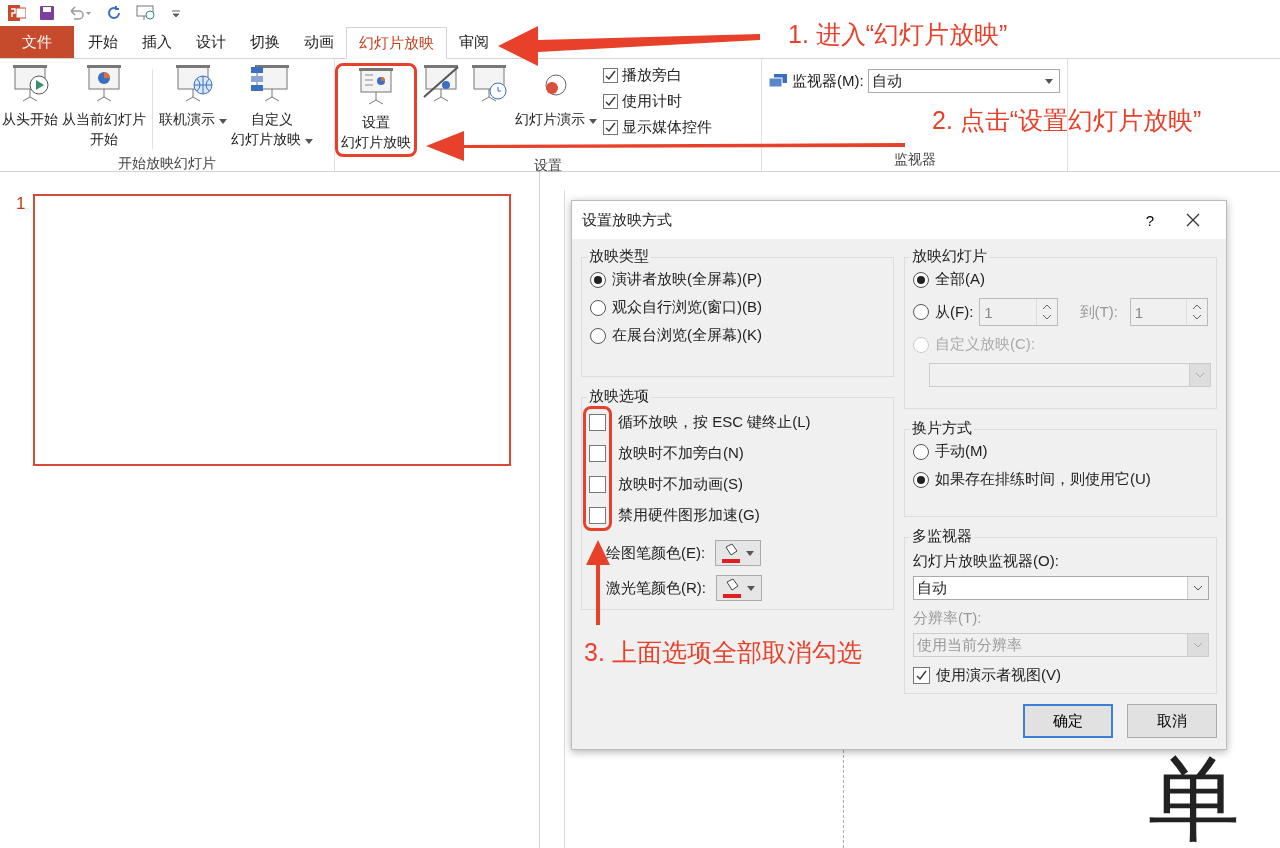  I want to click on ribbon-button: 从当前幻灯片 开始, so click(104, 106).